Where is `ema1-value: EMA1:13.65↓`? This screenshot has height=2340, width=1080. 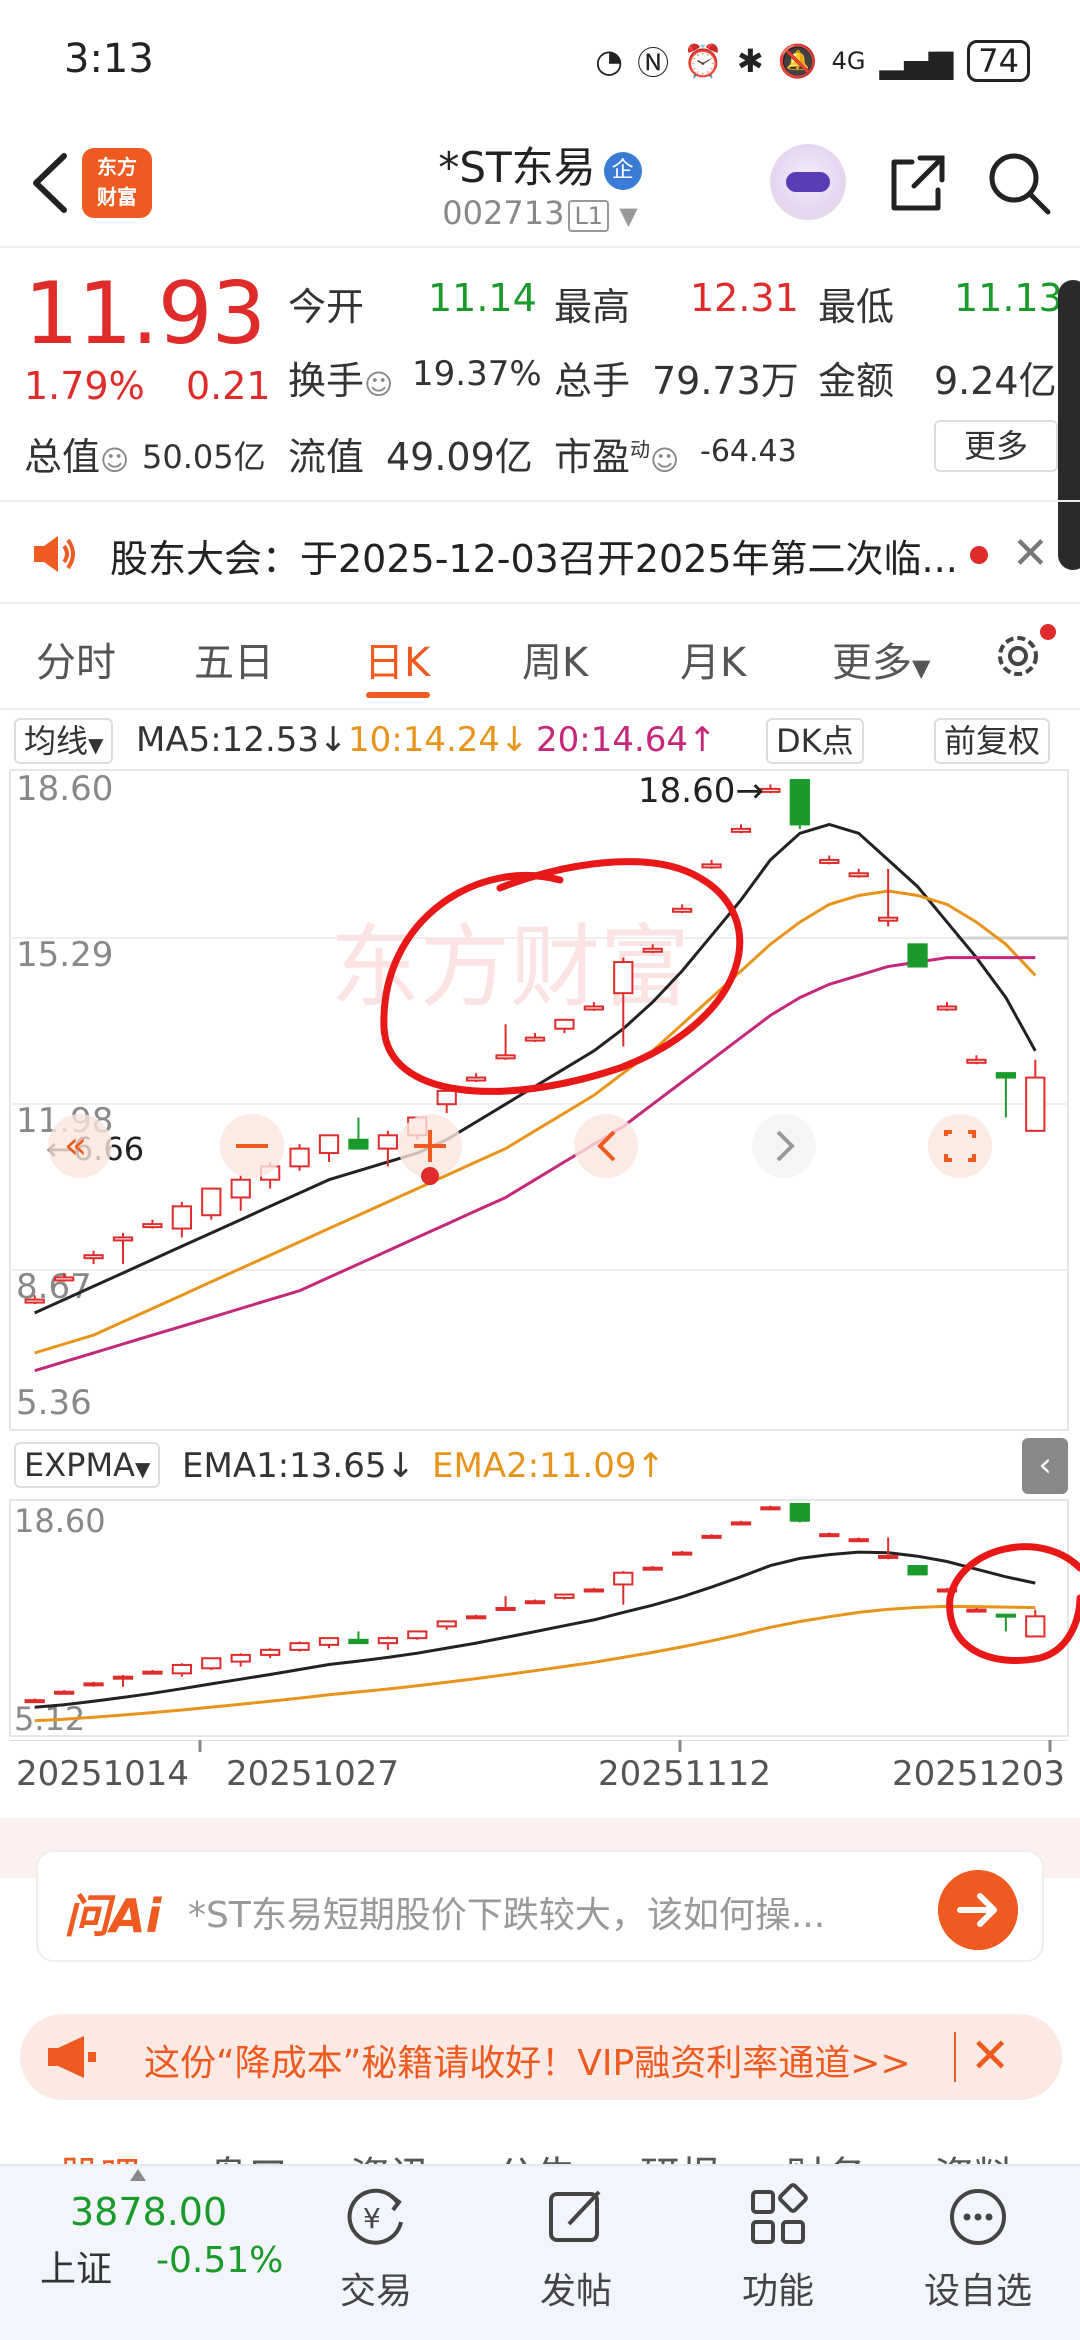
ema1-value: EMA1:13.65↓ is located at coordinates (298, 1466).